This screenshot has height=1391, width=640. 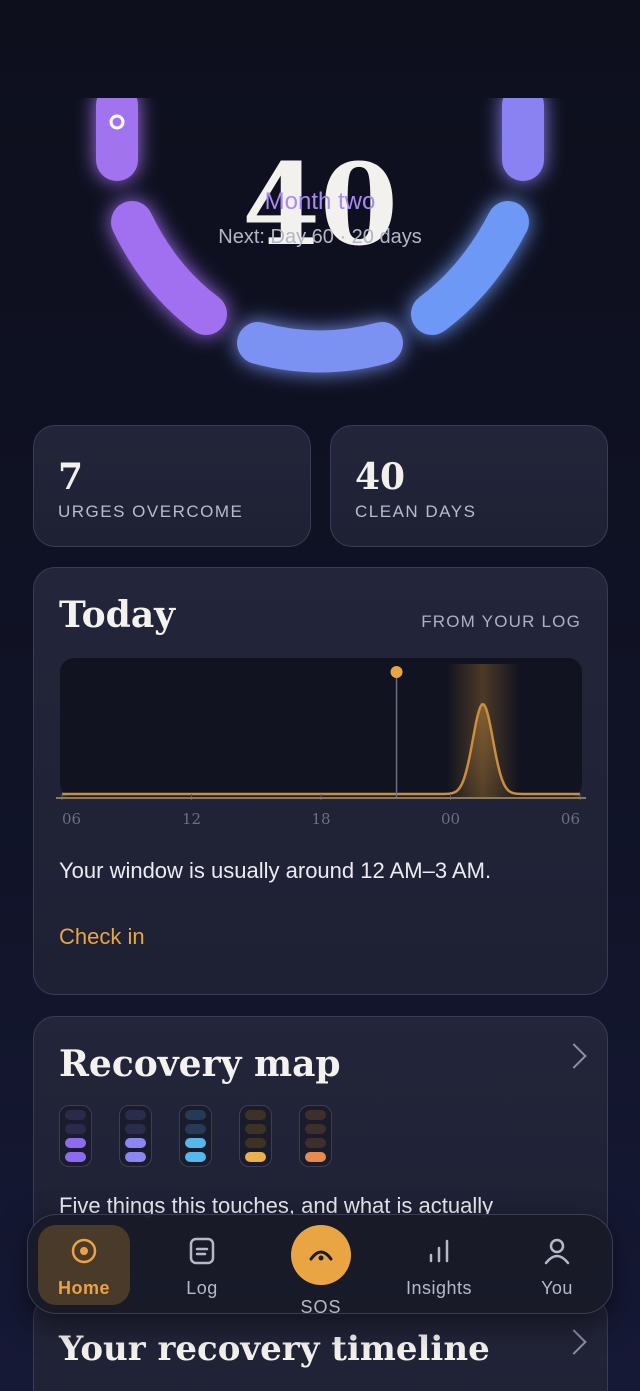 I want to click on home-ring-icon, so click(x=84, y=1251).